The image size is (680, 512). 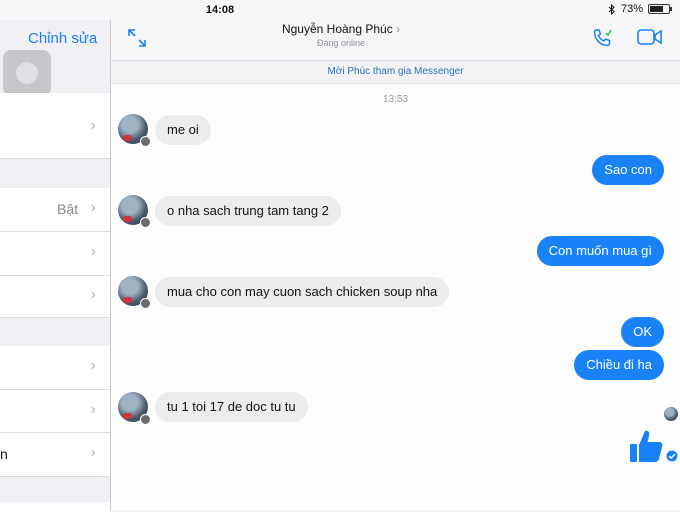 I want to click on profile-avatar, so click(x=27, y=73).